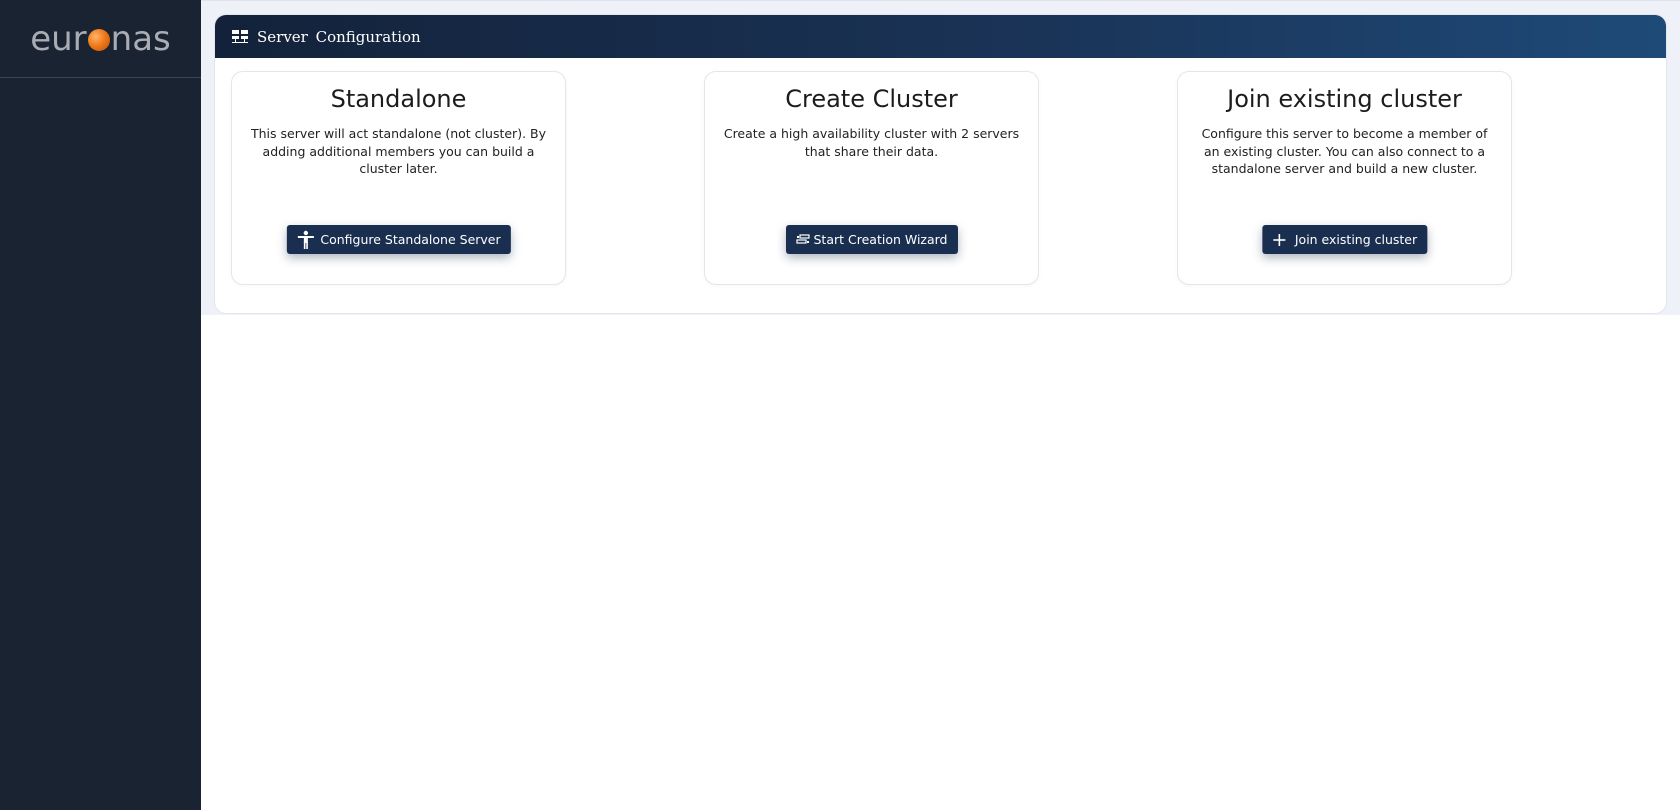 This screenshot has height=810, width=1680. Describe the element at coordinates (802, 239) in the screenshot. I see `cluster-icon` at that location.